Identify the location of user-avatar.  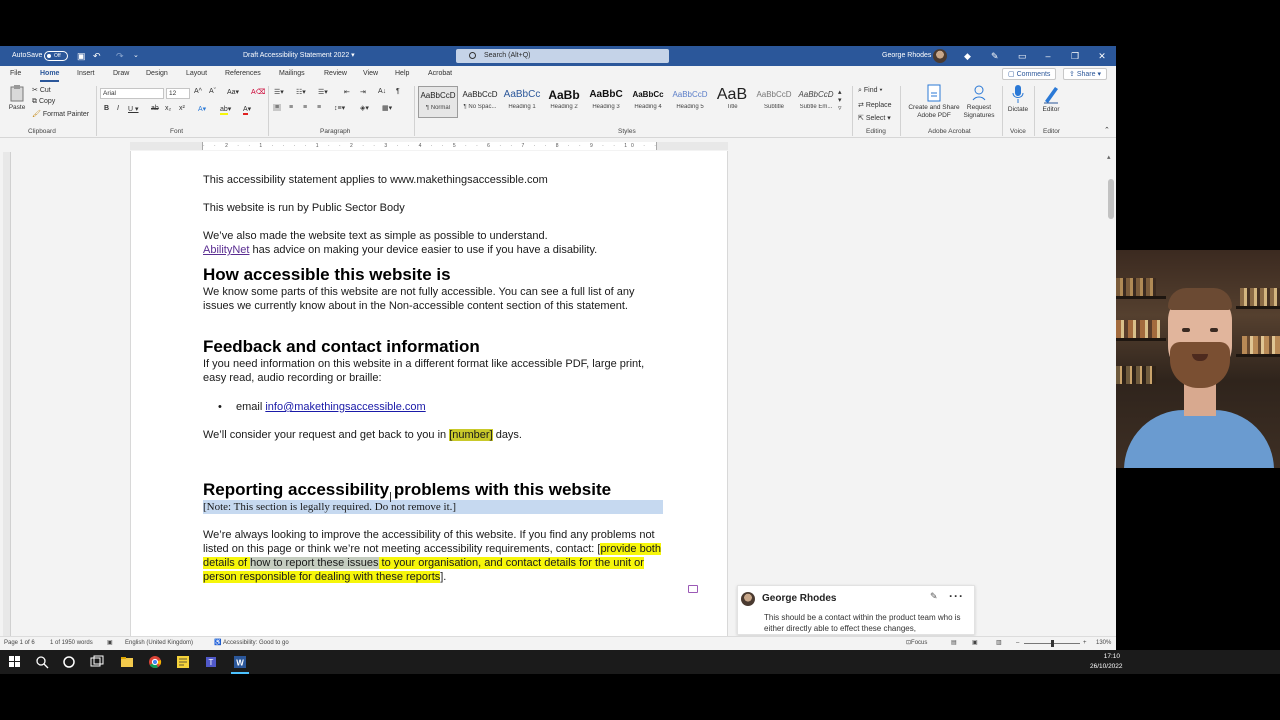
(940, 56).